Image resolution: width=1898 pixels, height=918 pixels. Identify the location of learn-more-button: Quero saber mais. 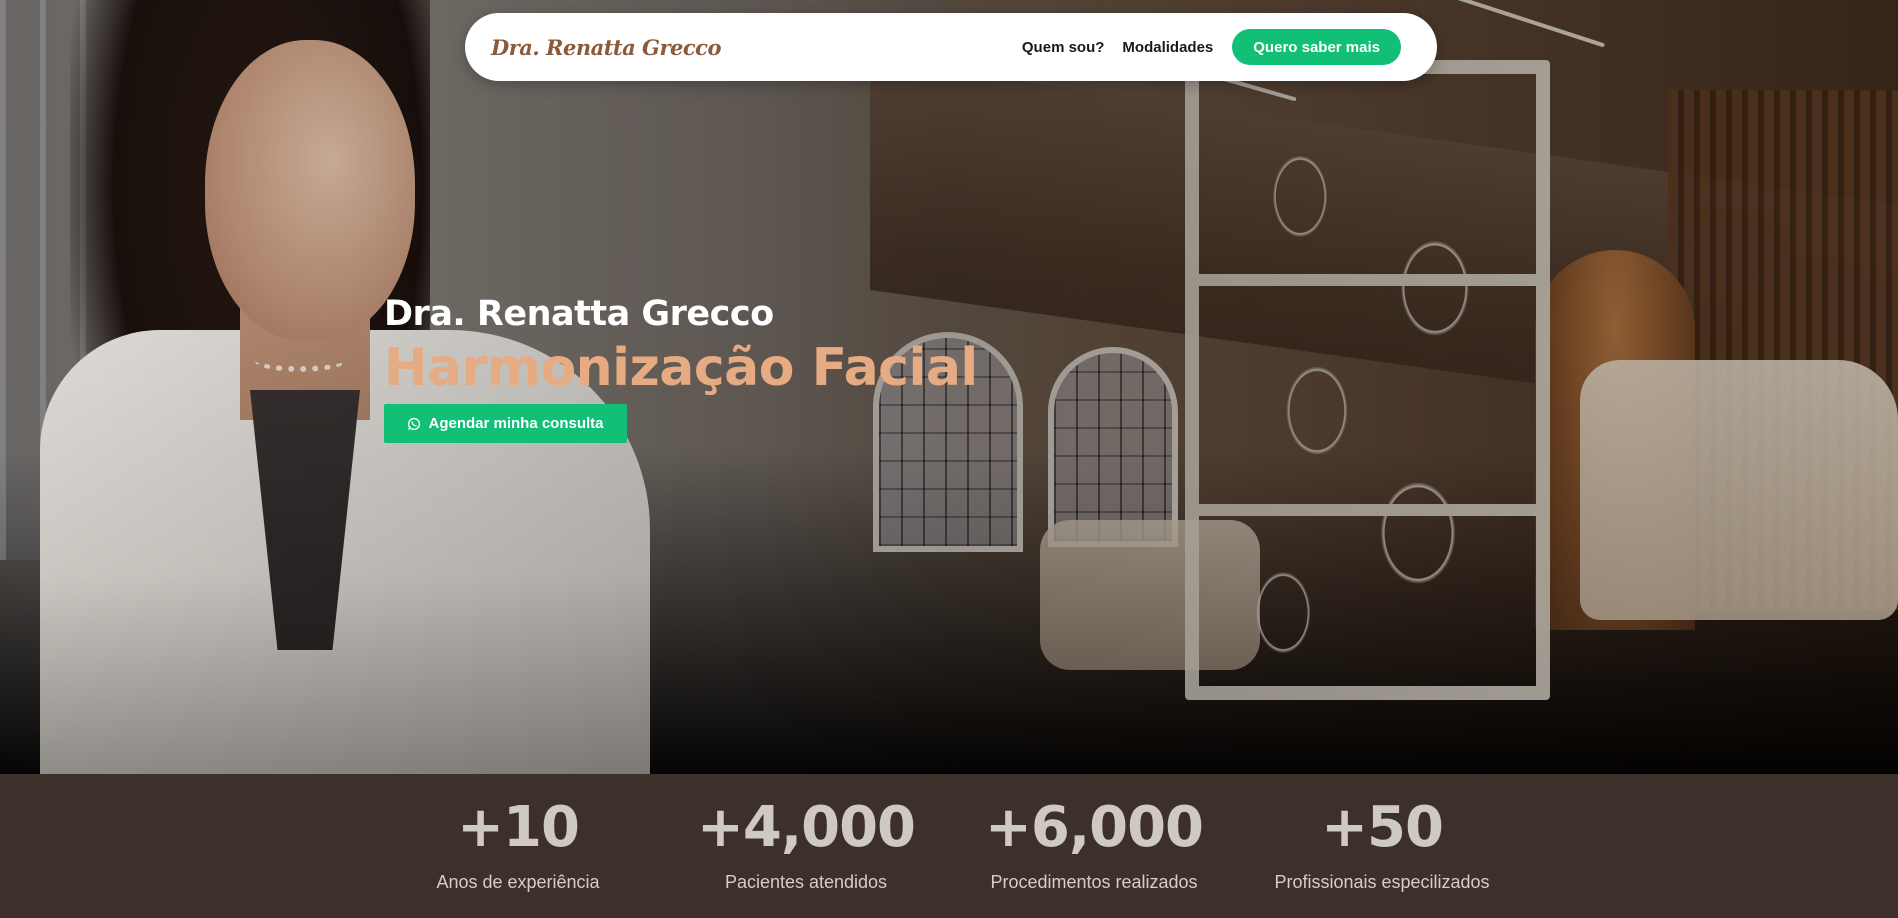
(1316, 47).